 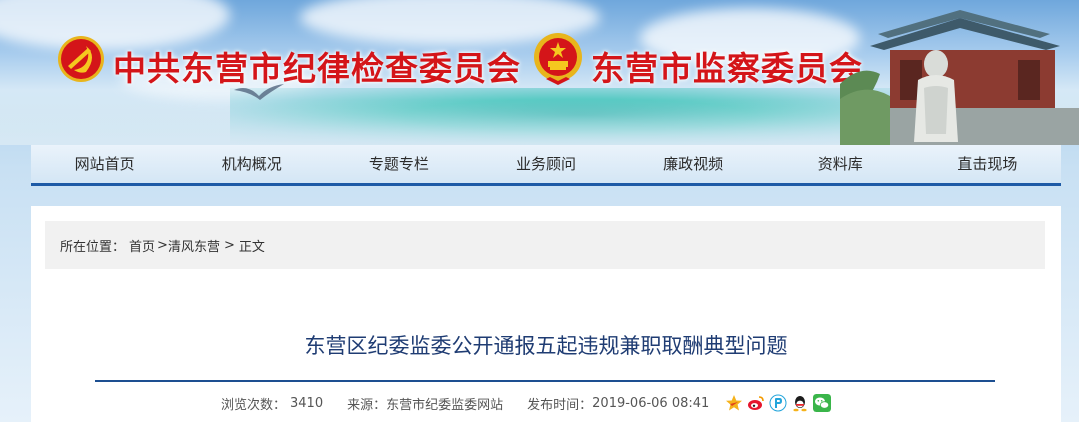 I want to click on pengyou-icon, so click(x=778, y=403).